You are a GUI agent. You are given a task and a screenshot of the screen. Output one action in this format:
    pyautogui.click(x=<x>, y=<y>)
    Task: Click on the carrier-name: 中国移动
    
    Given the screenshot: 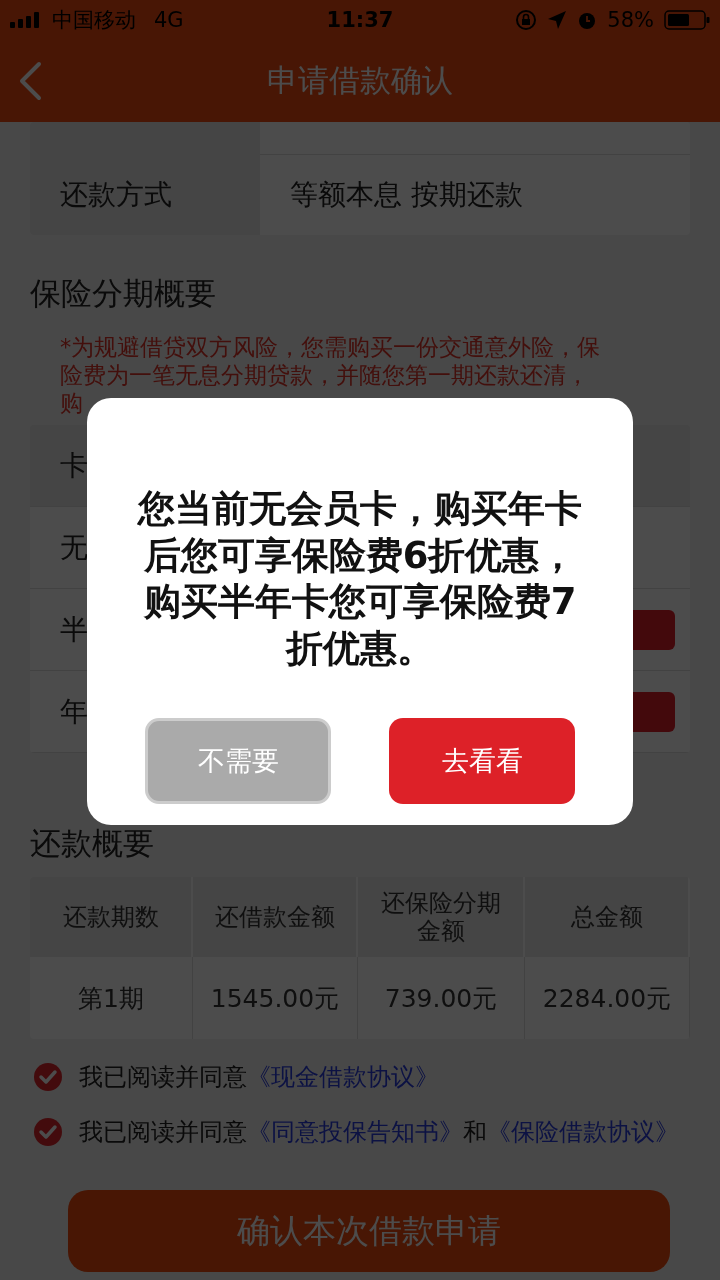 What is the action you would take?
    pyautogui.click(x=94, y=20)
    